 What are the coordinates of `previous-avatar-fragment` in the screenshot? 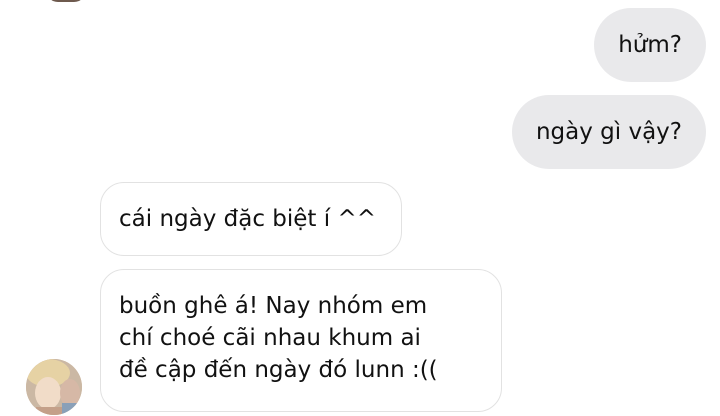 It's located at (66, 1).